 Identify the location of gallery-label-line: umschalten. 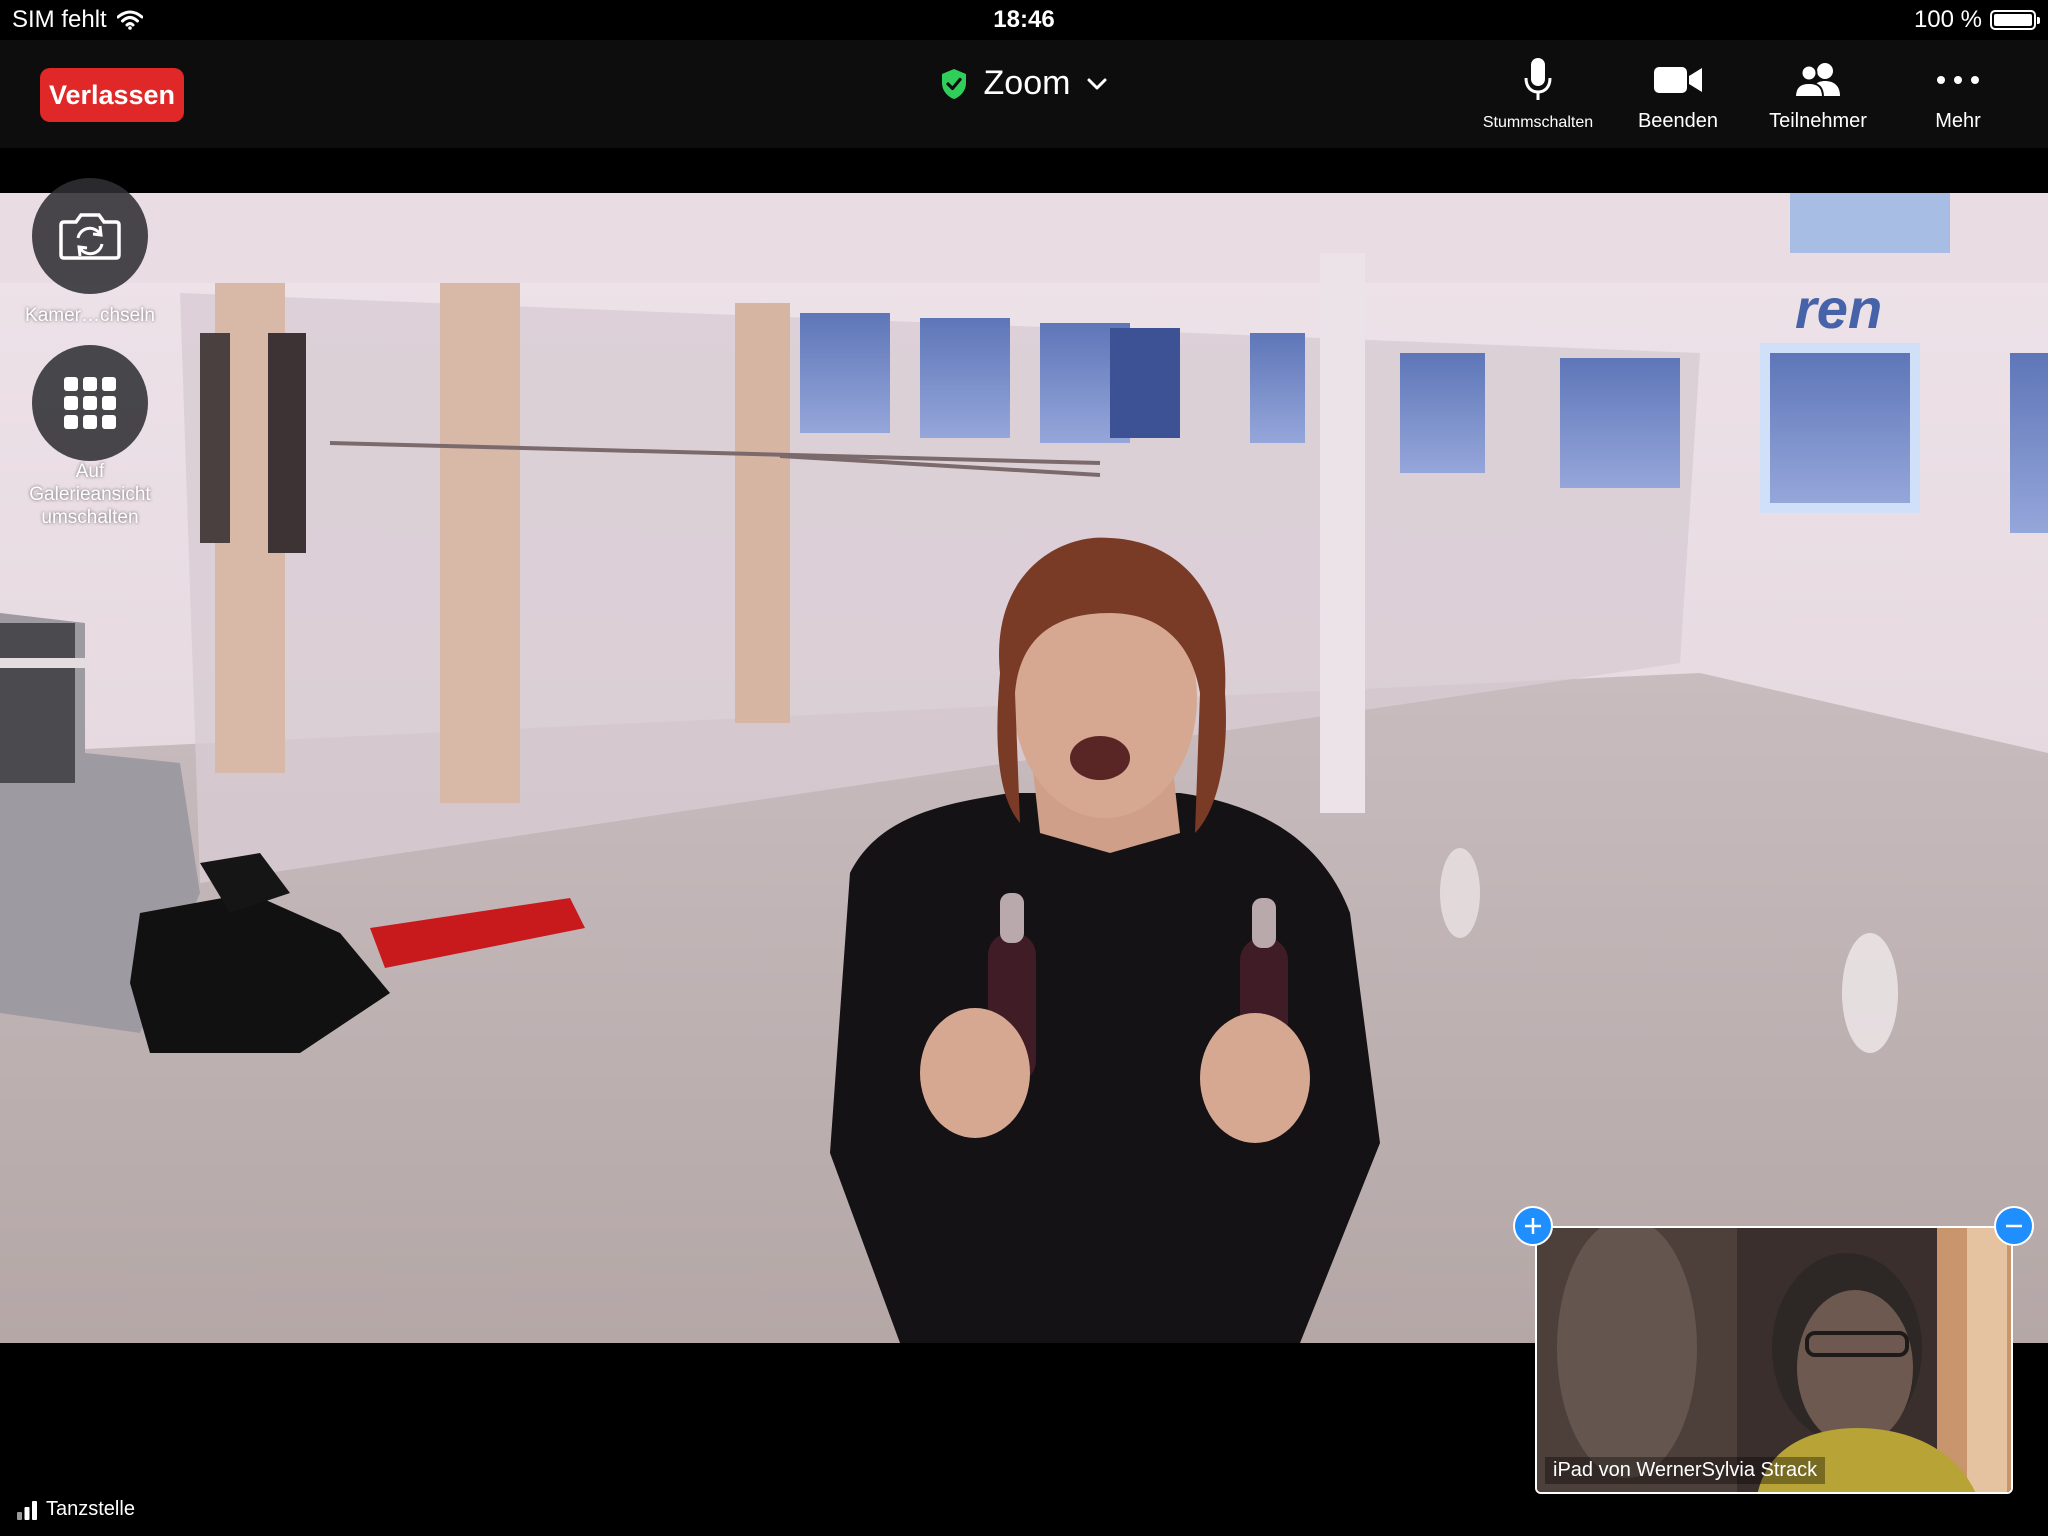
(90, 517).